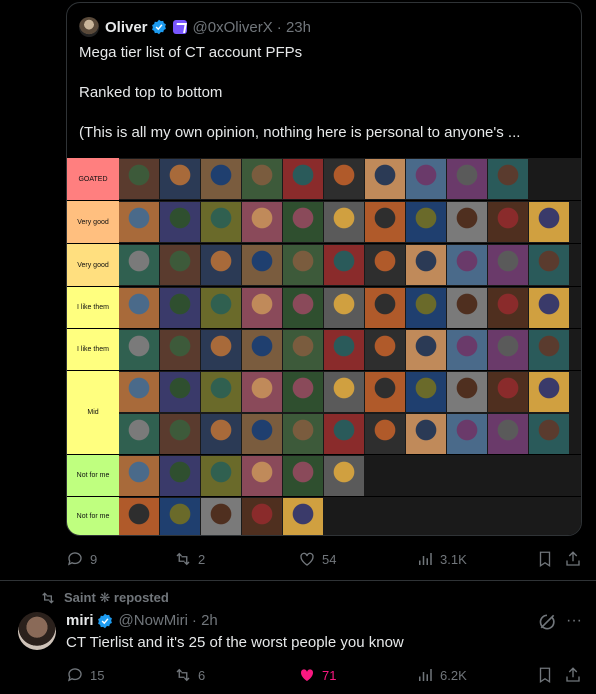 This screenshot has width=596, height=694. I want to click on grok-icon, so click(547, 622).